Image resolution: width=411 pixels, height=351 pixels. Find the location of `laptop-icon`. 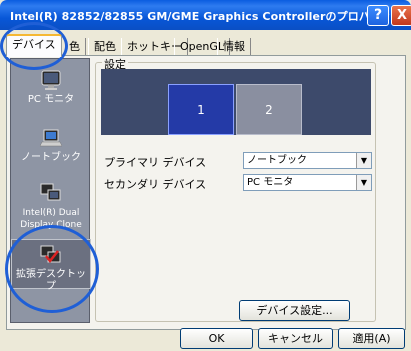

laptop-icon is located at coordinates (51, 138).